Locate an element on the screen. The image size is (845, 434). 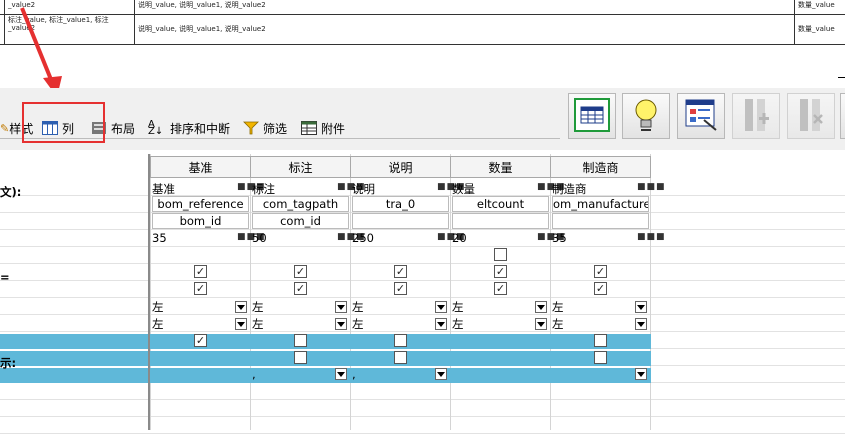
column-width-value: 20 is located at coordinates (492, 238).